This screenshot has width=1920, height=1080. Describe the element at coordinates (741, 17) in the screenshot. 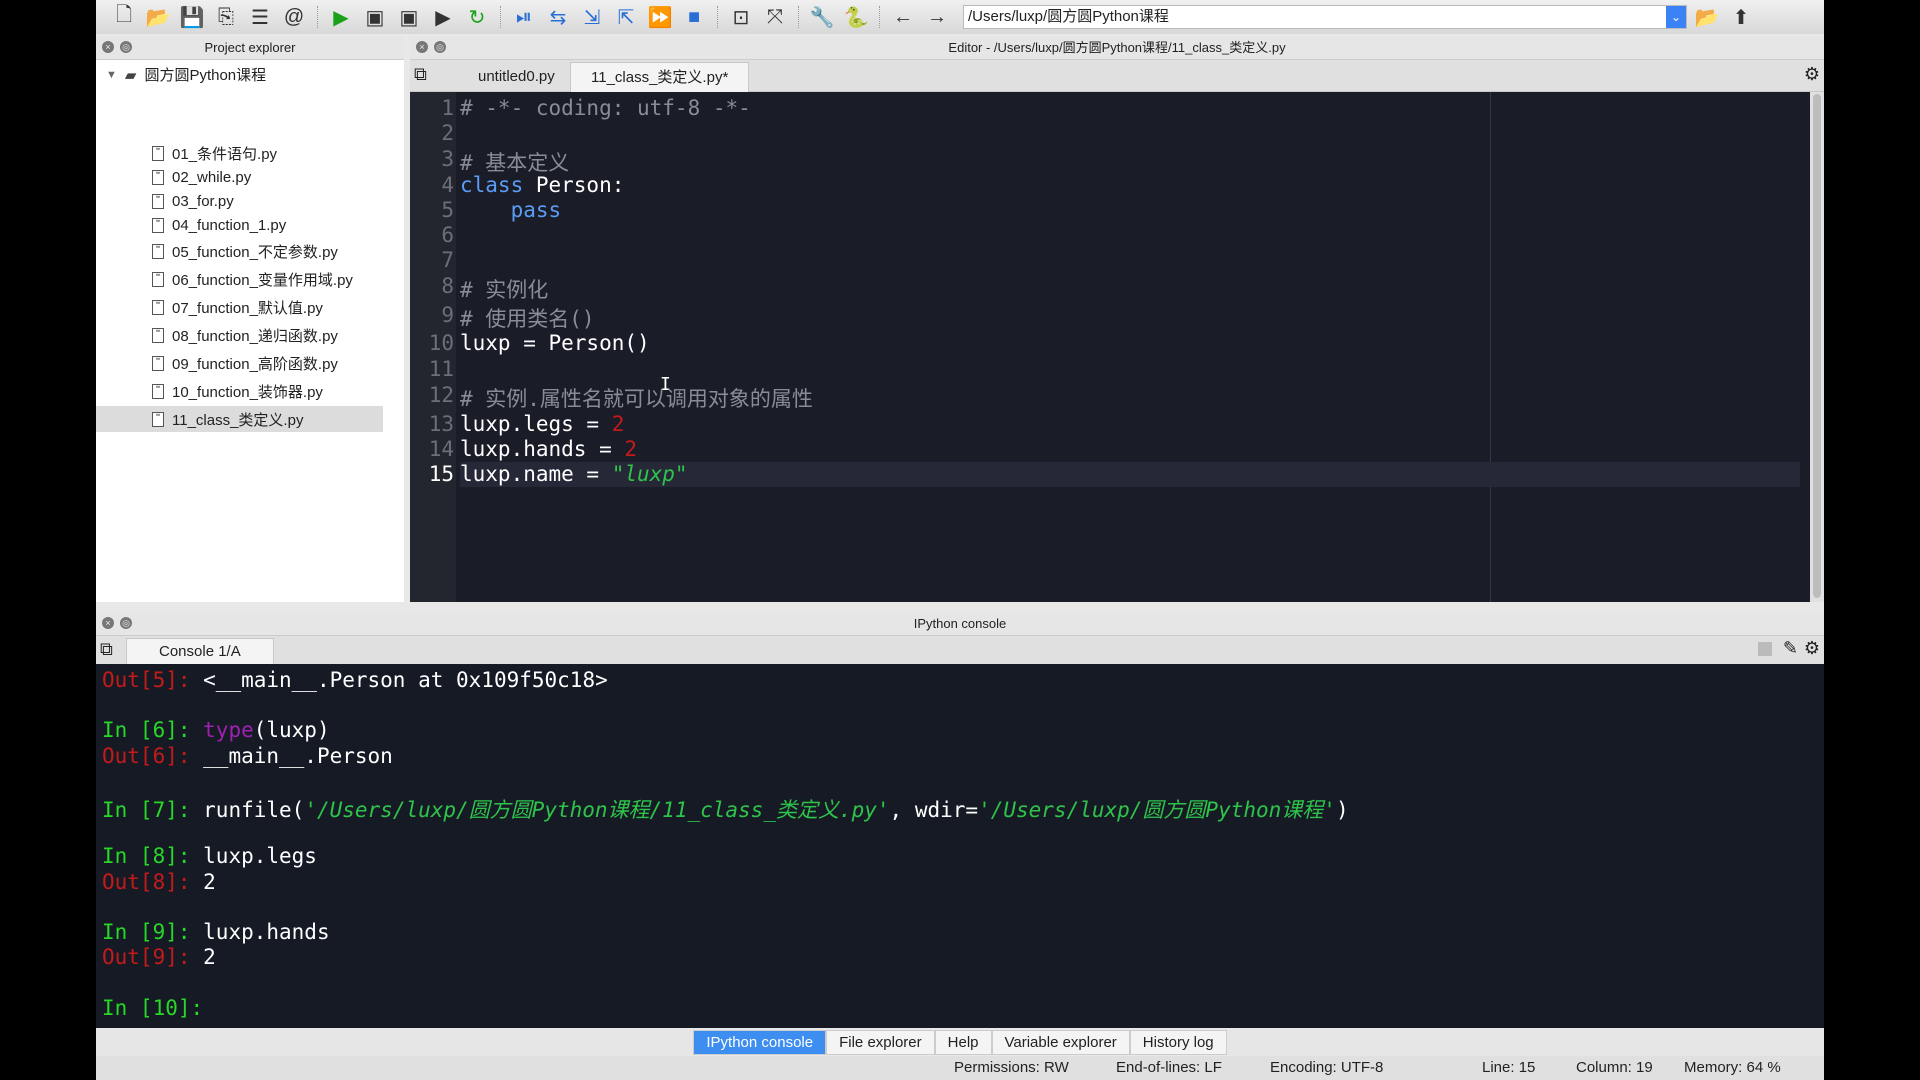

I see `maximize-pane-icon: ⊡` at that location.